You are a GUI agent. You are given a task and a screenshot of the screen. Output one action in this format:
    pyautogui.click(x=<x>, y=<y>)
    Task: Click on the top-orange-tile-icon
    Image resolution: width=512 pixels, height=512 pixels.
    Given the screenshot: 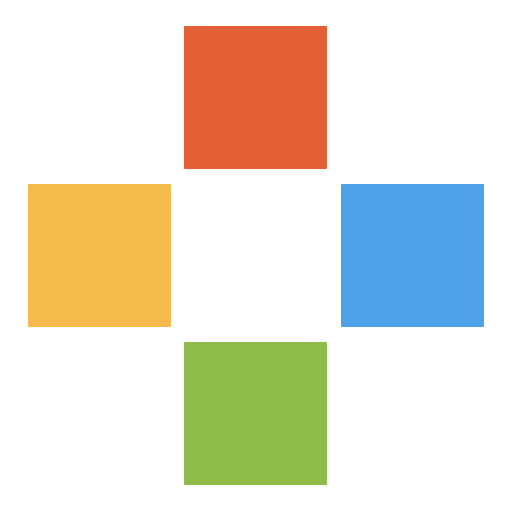 What is the action you would take?
    pyautogui.click(x=255, y=97)
    